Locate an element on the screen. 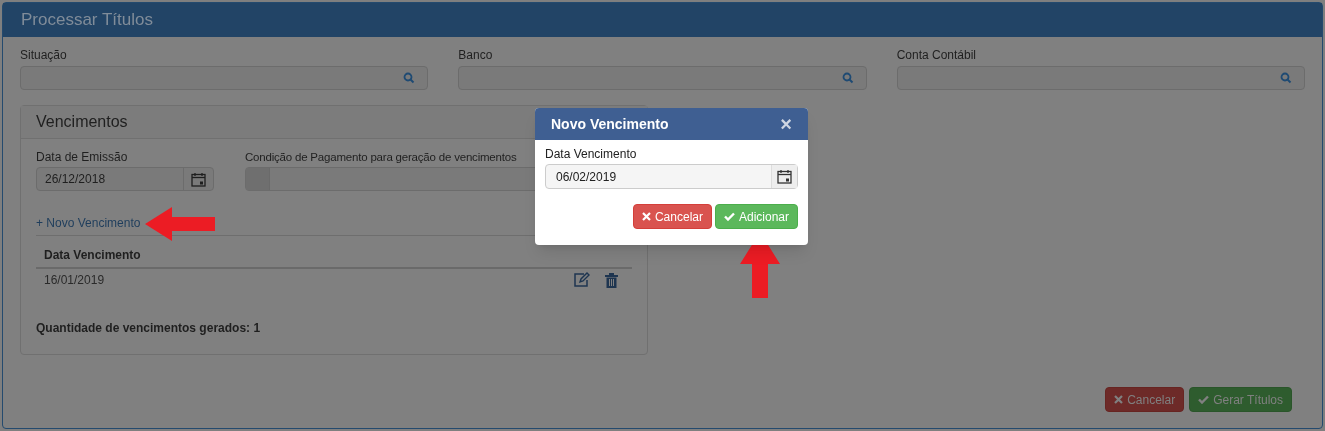 Image resolution: width=1325 pixels, height=431 pixels. field-label: Situação is located at coordinates (44, 55).